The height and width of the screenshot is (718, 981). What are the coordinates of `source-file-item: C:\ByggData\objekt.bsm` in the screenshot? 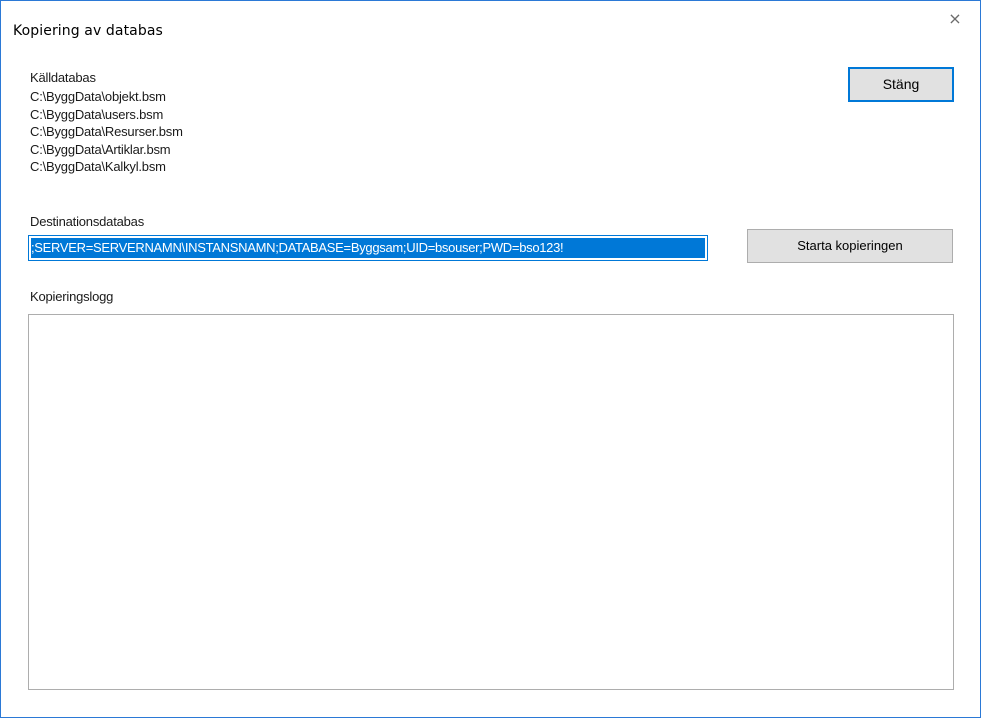 It's located at (98, 96).